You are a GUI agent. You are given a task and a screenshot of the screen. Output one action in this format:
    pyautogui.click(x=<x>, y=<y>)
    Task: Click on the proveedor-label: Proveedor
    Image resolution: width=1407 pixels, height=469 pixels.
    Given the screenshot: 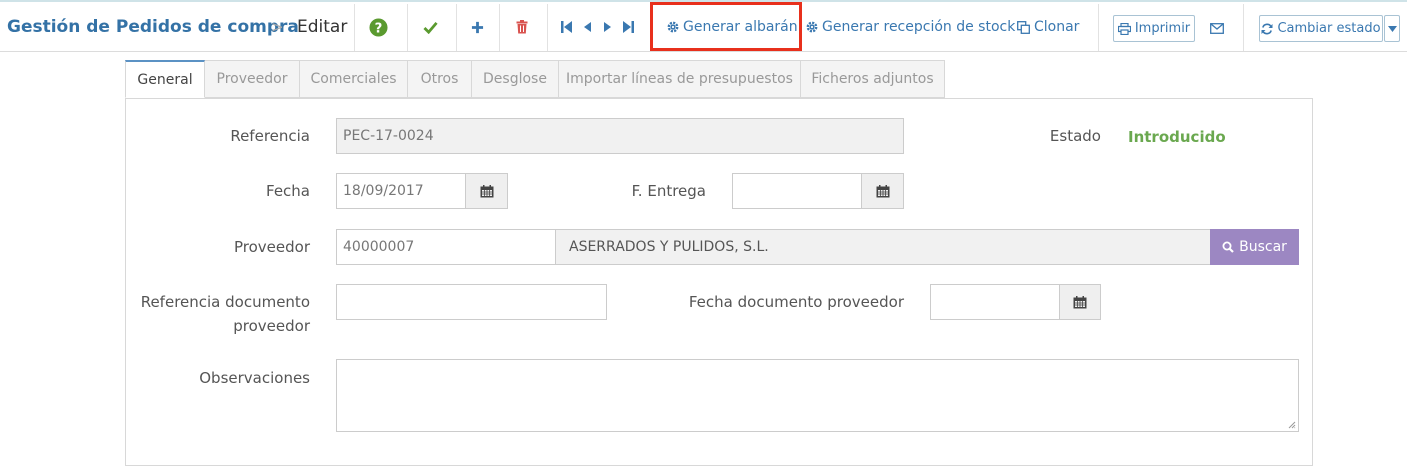 What is the action you would take?
    pyautogui.click(x=272, y=247)
    